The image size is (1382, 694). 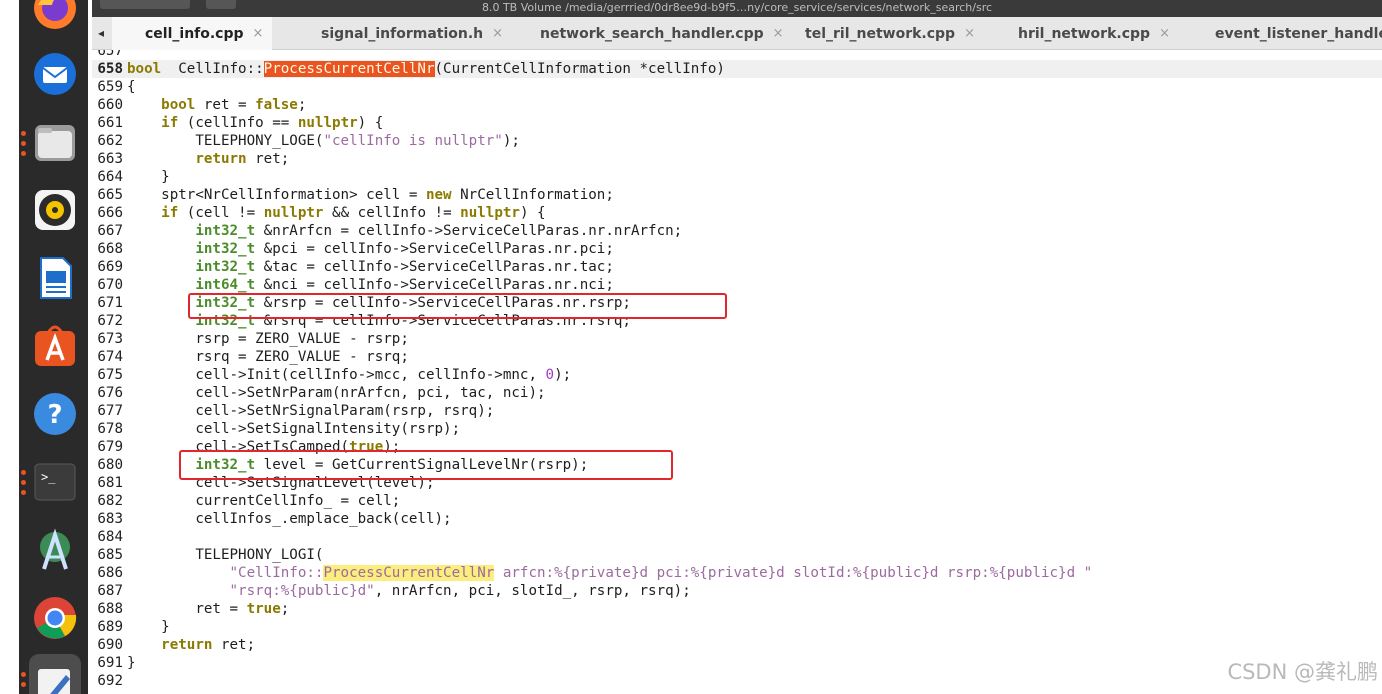 I want to click on code-line: 661 if (cellInfo == nullptr) {, so click(x=737, y=123).